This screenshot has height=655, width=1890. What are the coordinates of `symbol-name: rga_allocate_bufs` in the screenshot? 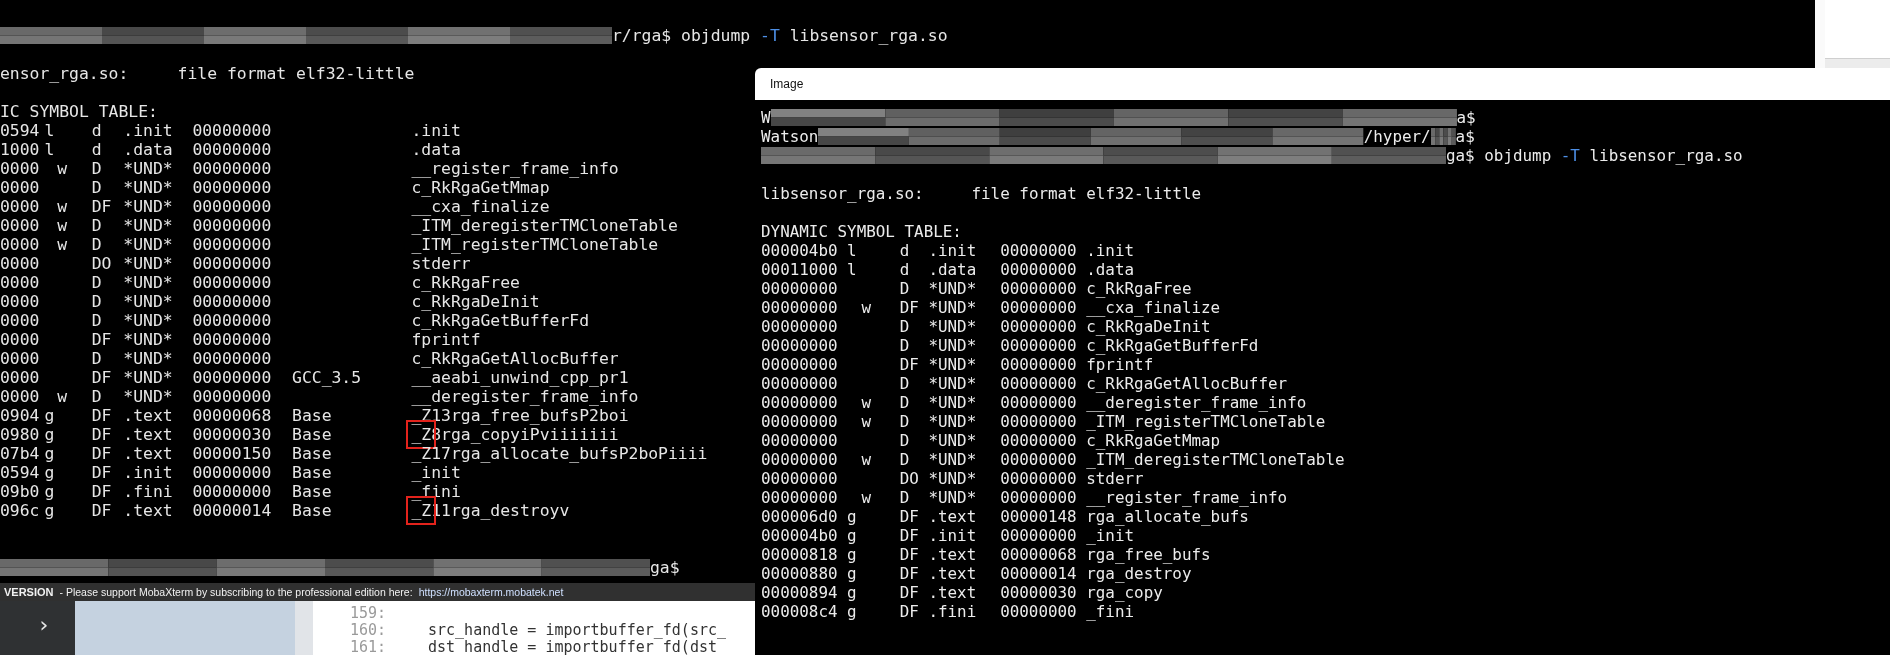 It's located at (1167, 516).